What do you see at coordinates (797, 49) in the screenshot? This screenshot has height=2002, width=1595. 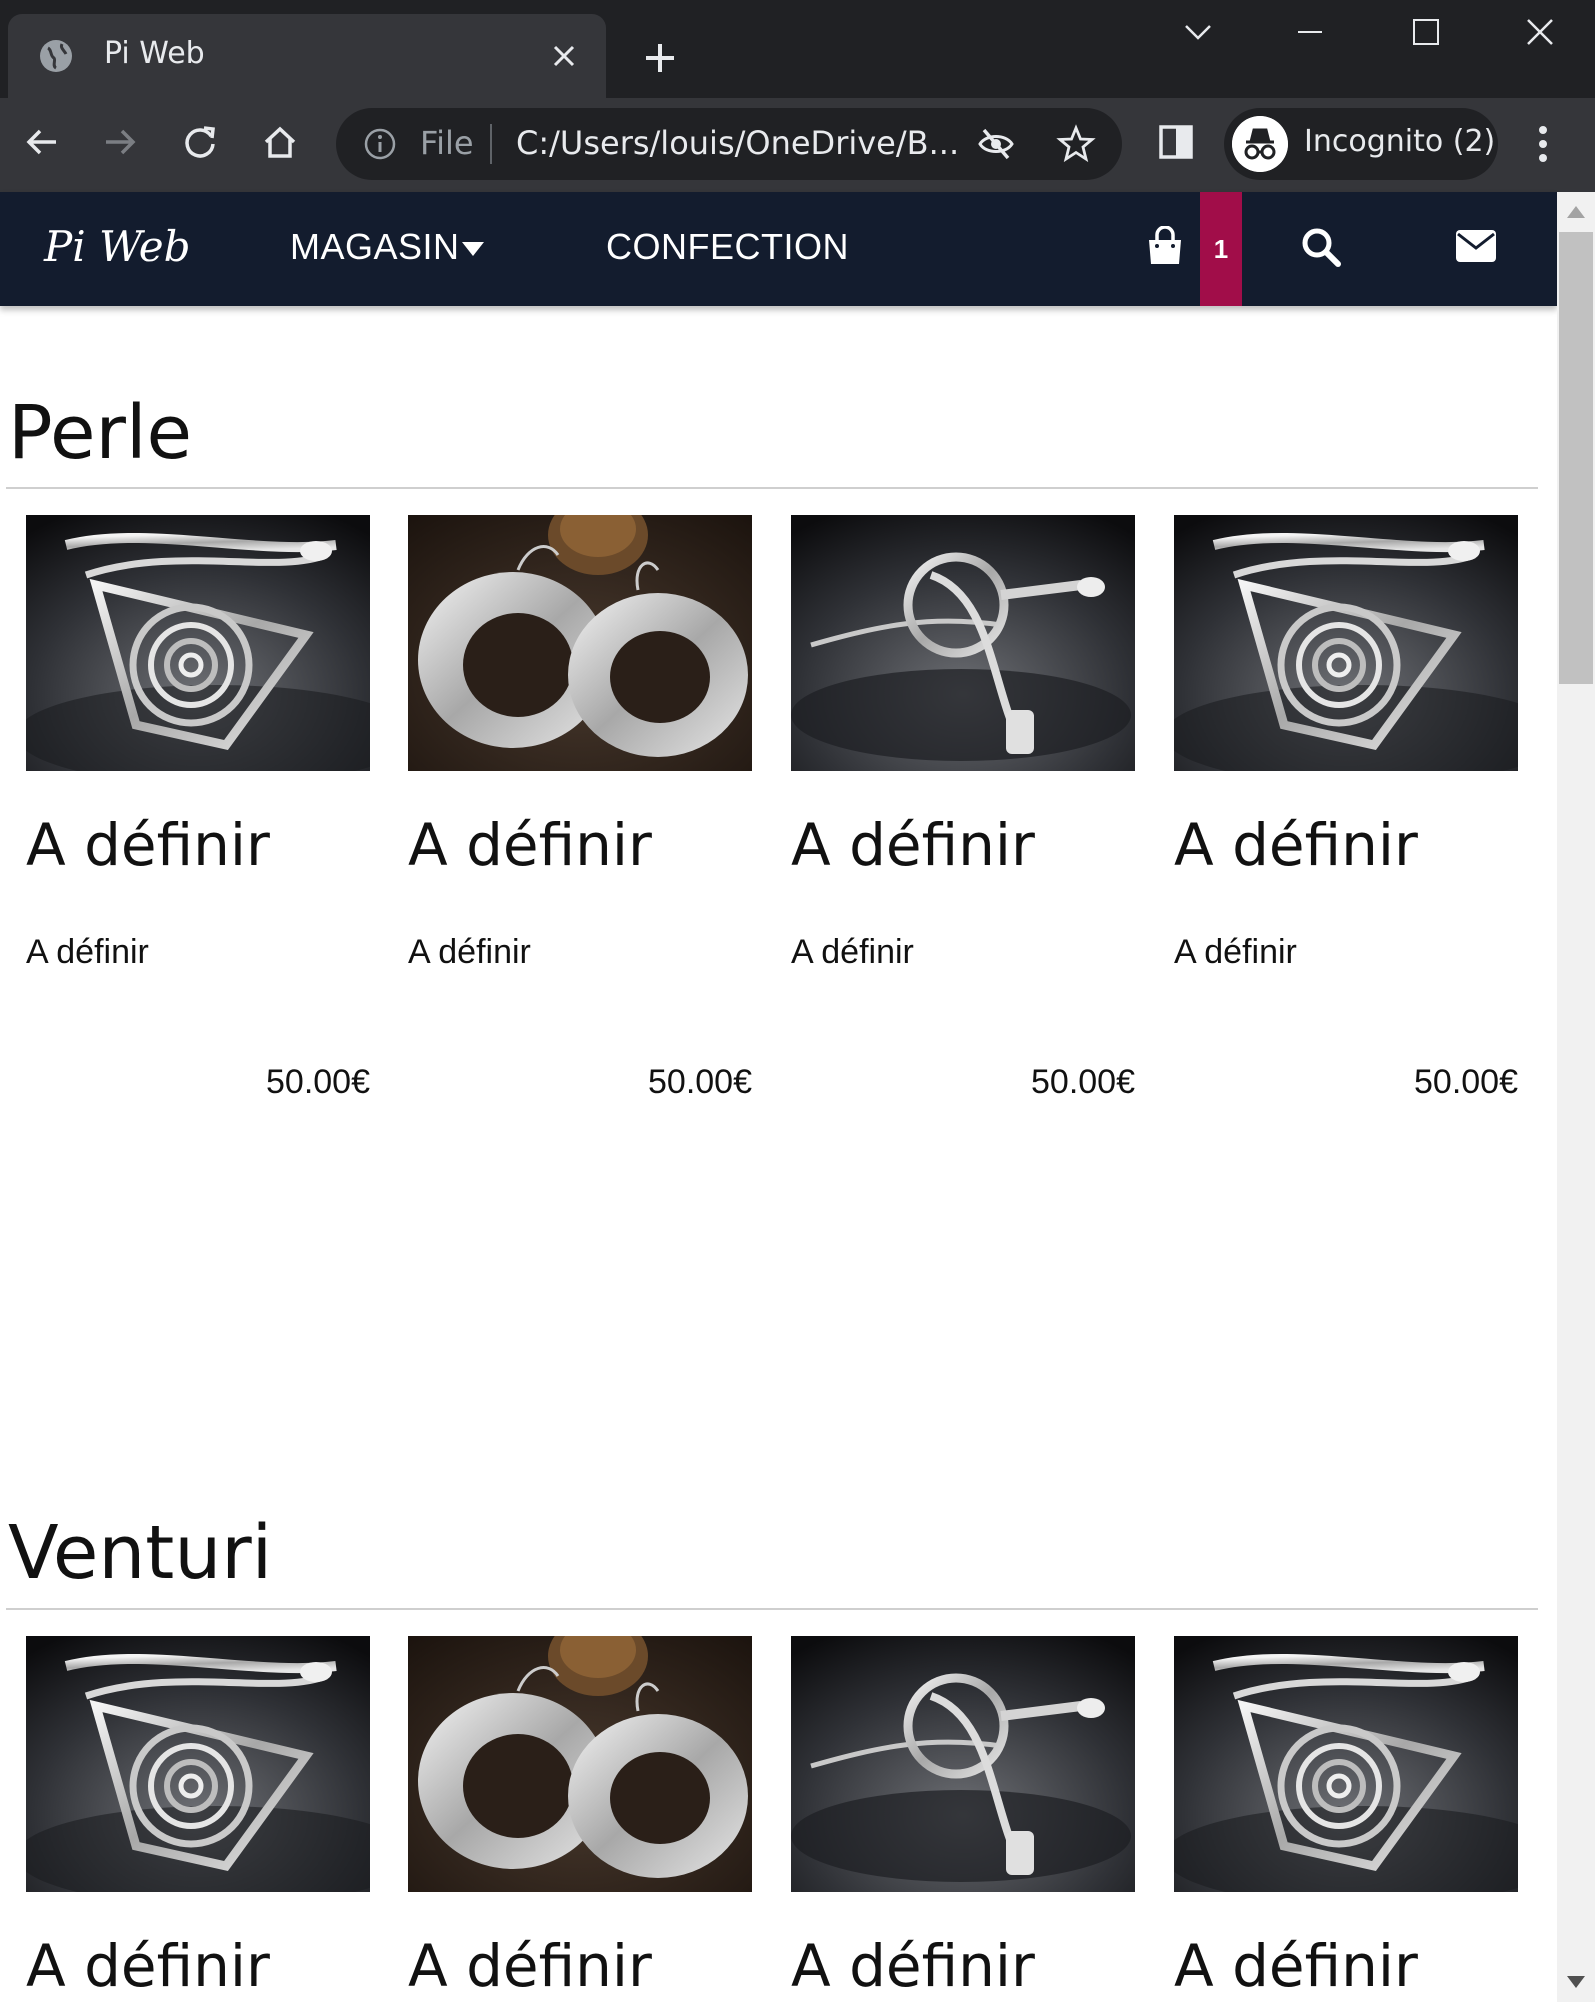 I see `browser-tabstrip: Pi Web` at bounding box center [797, 49].